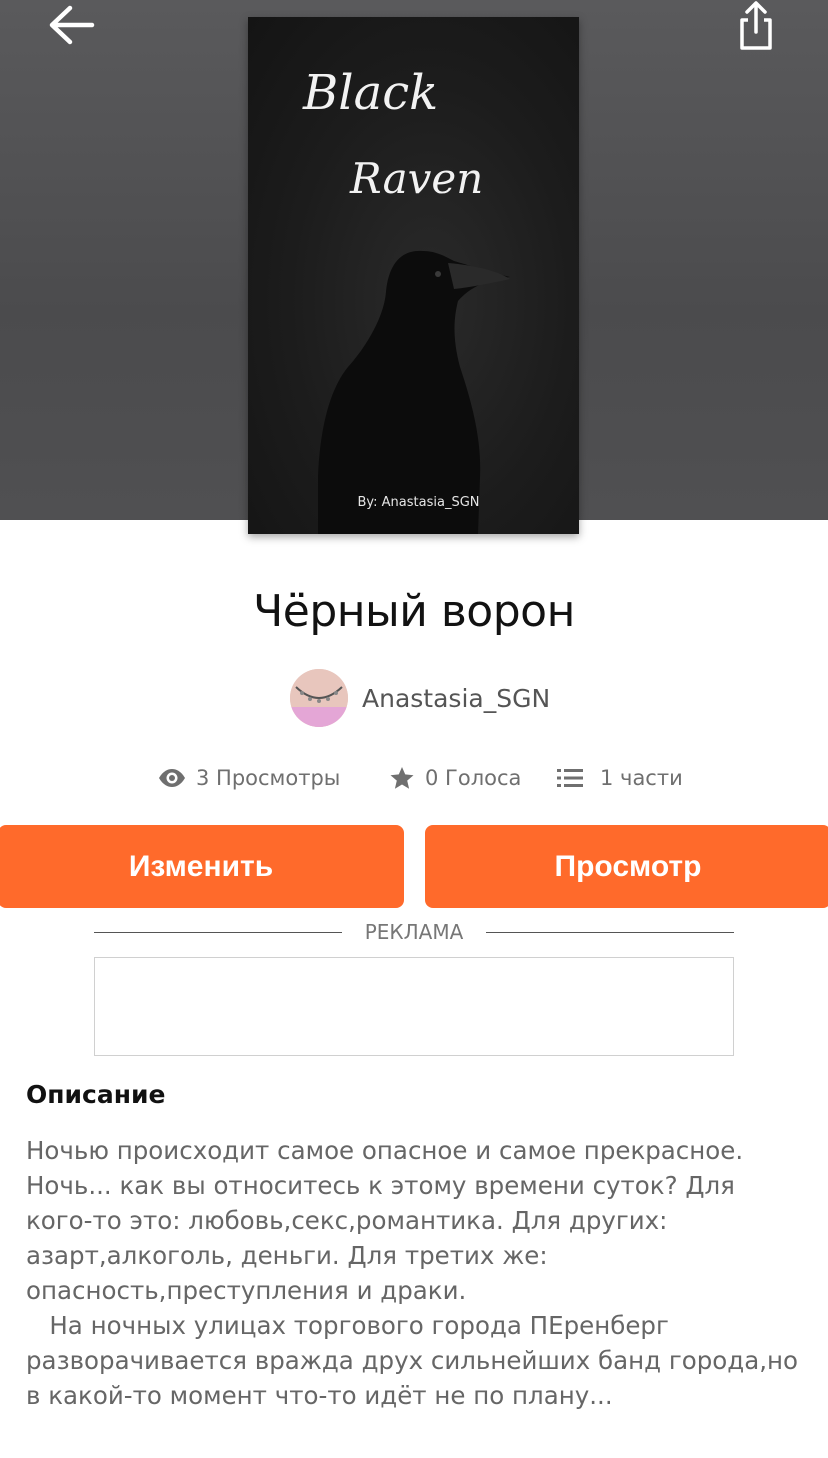 This screenshot has height=1458, width=828. I want to click on share-icon, so click(756, 25).